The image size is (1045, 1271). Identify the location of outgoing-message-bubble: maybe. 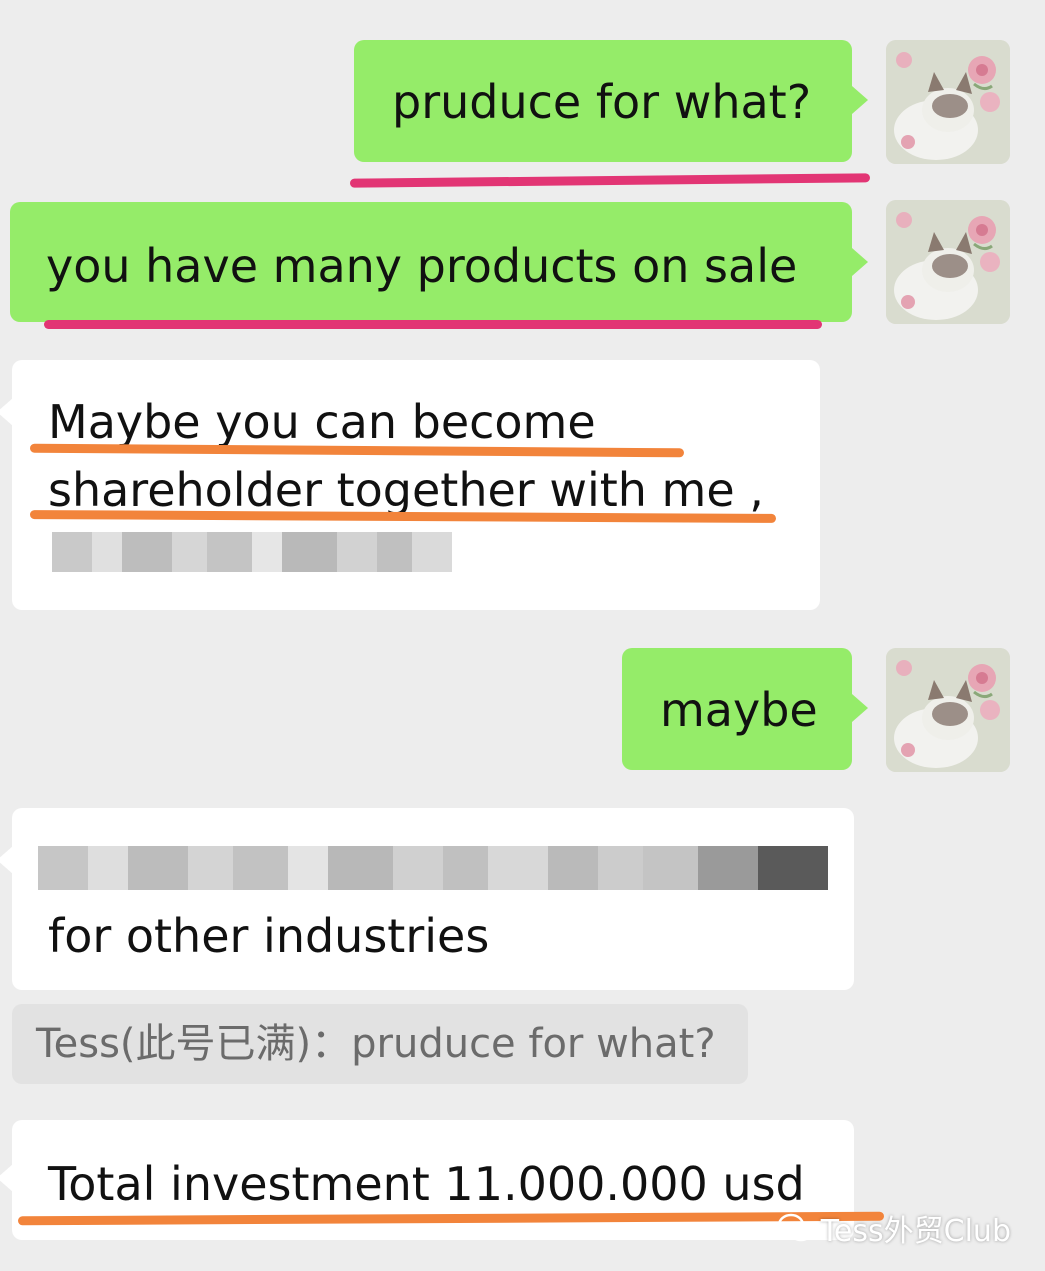
(737, 709).